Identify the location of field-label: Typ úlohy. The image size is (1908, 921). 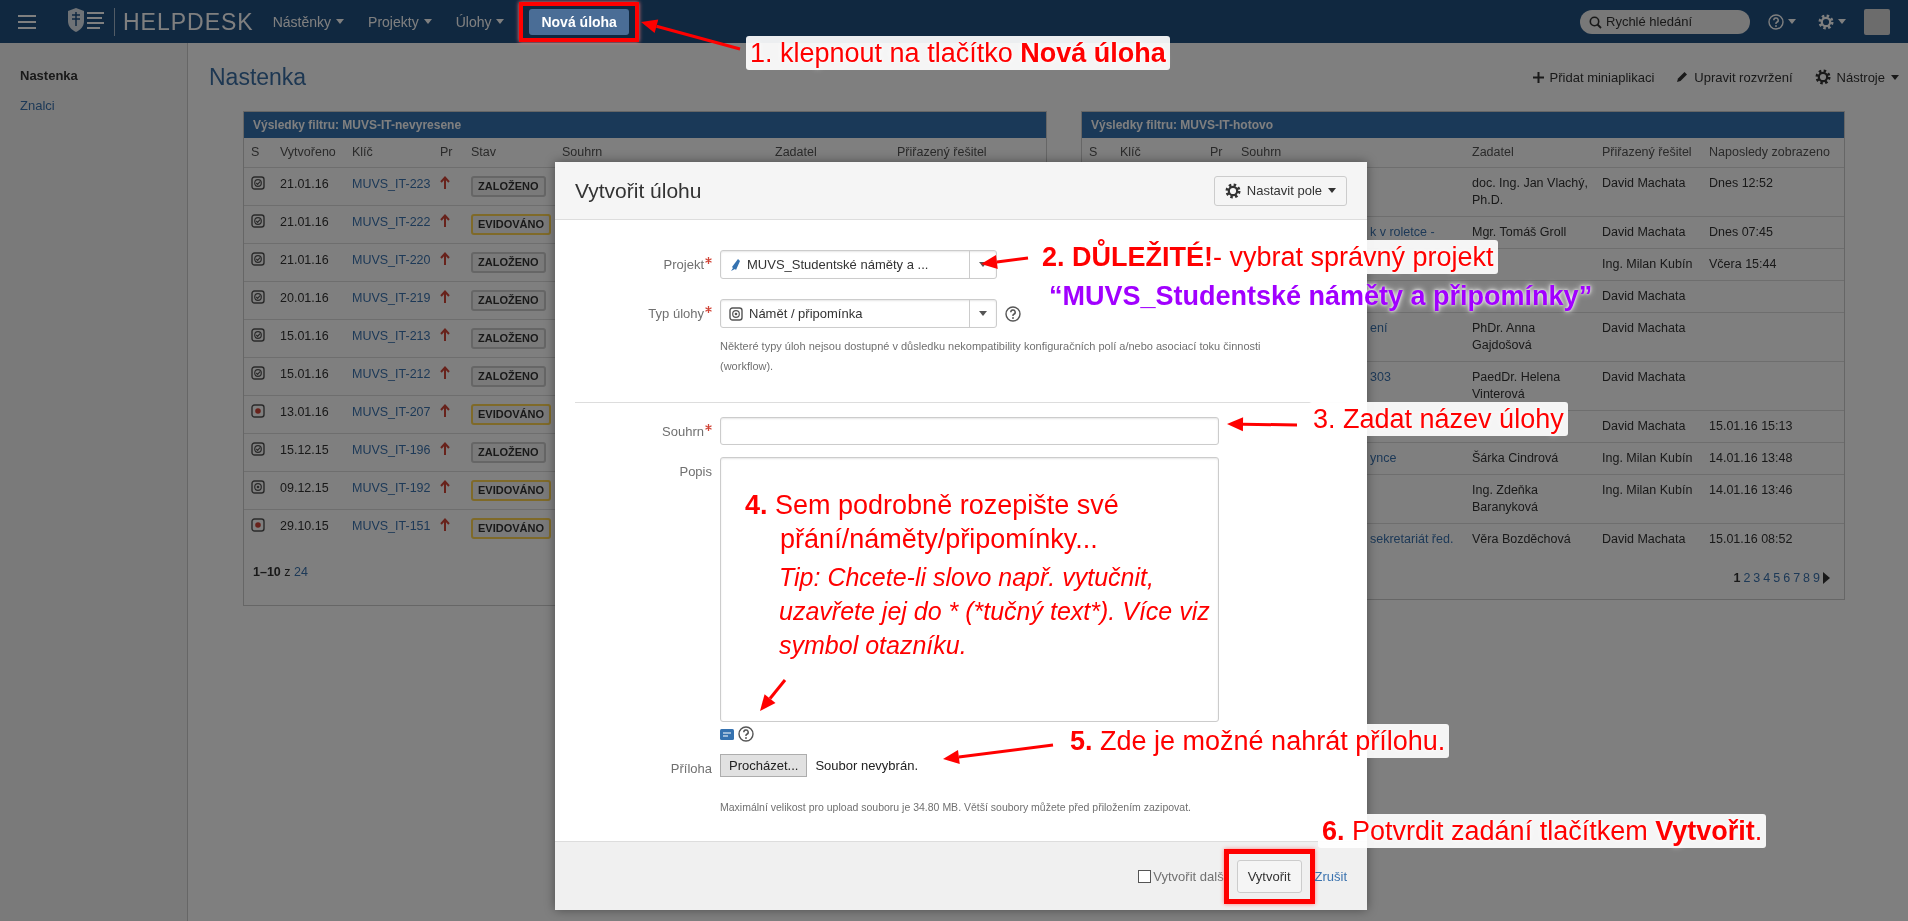
(676, 314).